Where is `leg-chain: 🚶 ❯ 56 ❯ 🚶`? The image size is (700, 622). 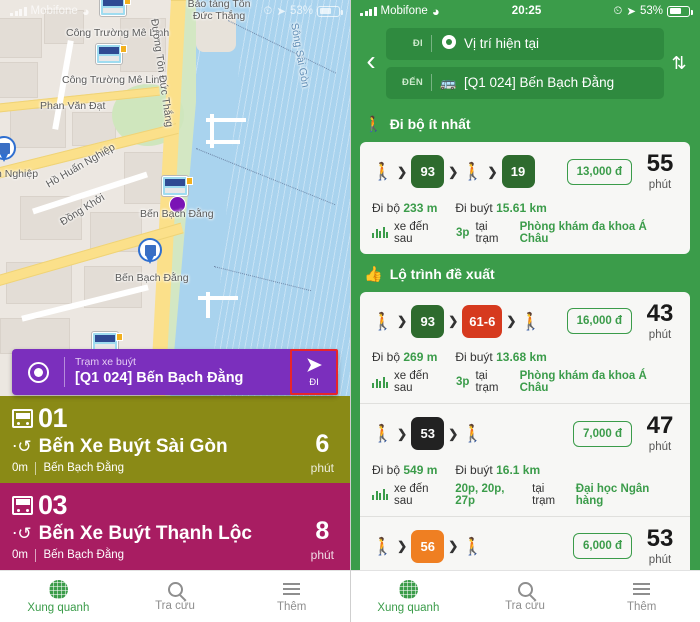
leg-chain: 🚶 ❯ 56 ❯ 🚶 is located at coordinates (472, 546).